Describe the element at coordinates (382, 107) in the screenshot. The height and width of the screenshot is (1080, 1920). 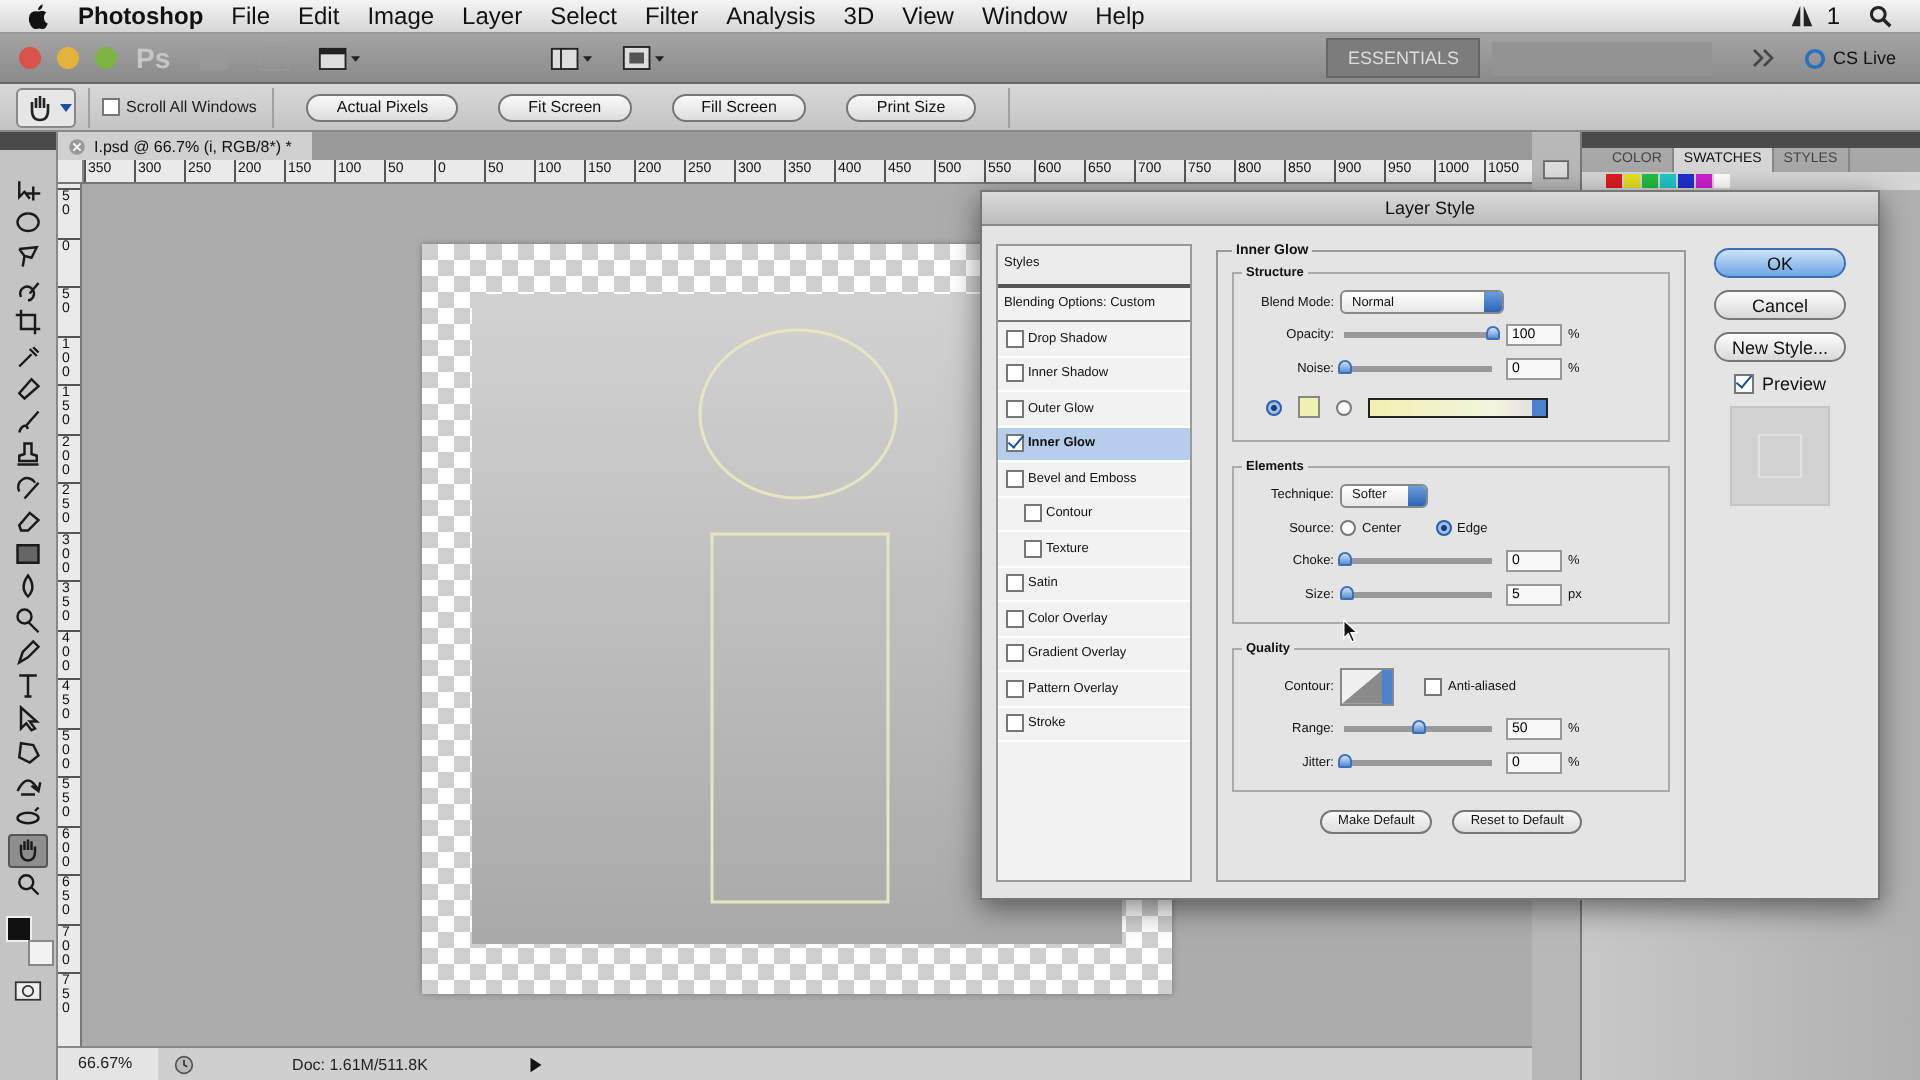
I see `view-button: Actual Pixels` at that location.